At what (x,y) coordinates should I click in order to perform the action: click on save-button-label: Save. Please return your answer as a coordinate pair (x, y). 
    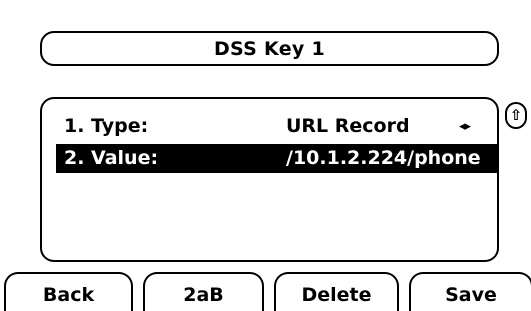
    Looking at the image, I should click on (471, 295).